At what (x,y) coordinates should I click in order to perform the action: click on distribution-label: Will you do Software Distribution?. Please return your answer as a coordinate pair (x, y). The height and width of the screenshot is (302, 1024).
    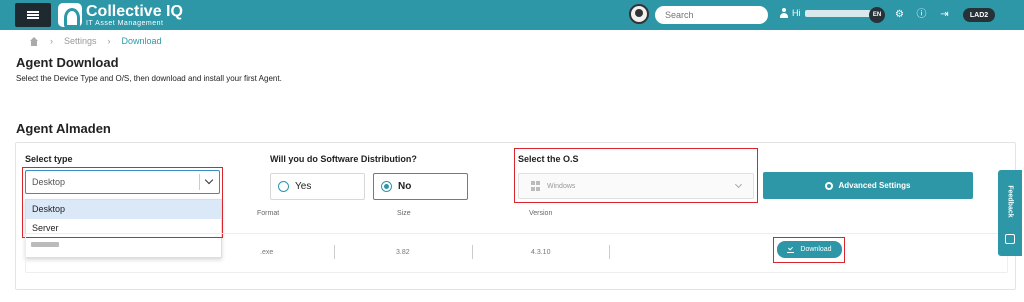
    Looking at the image, I should click on (343, 159).